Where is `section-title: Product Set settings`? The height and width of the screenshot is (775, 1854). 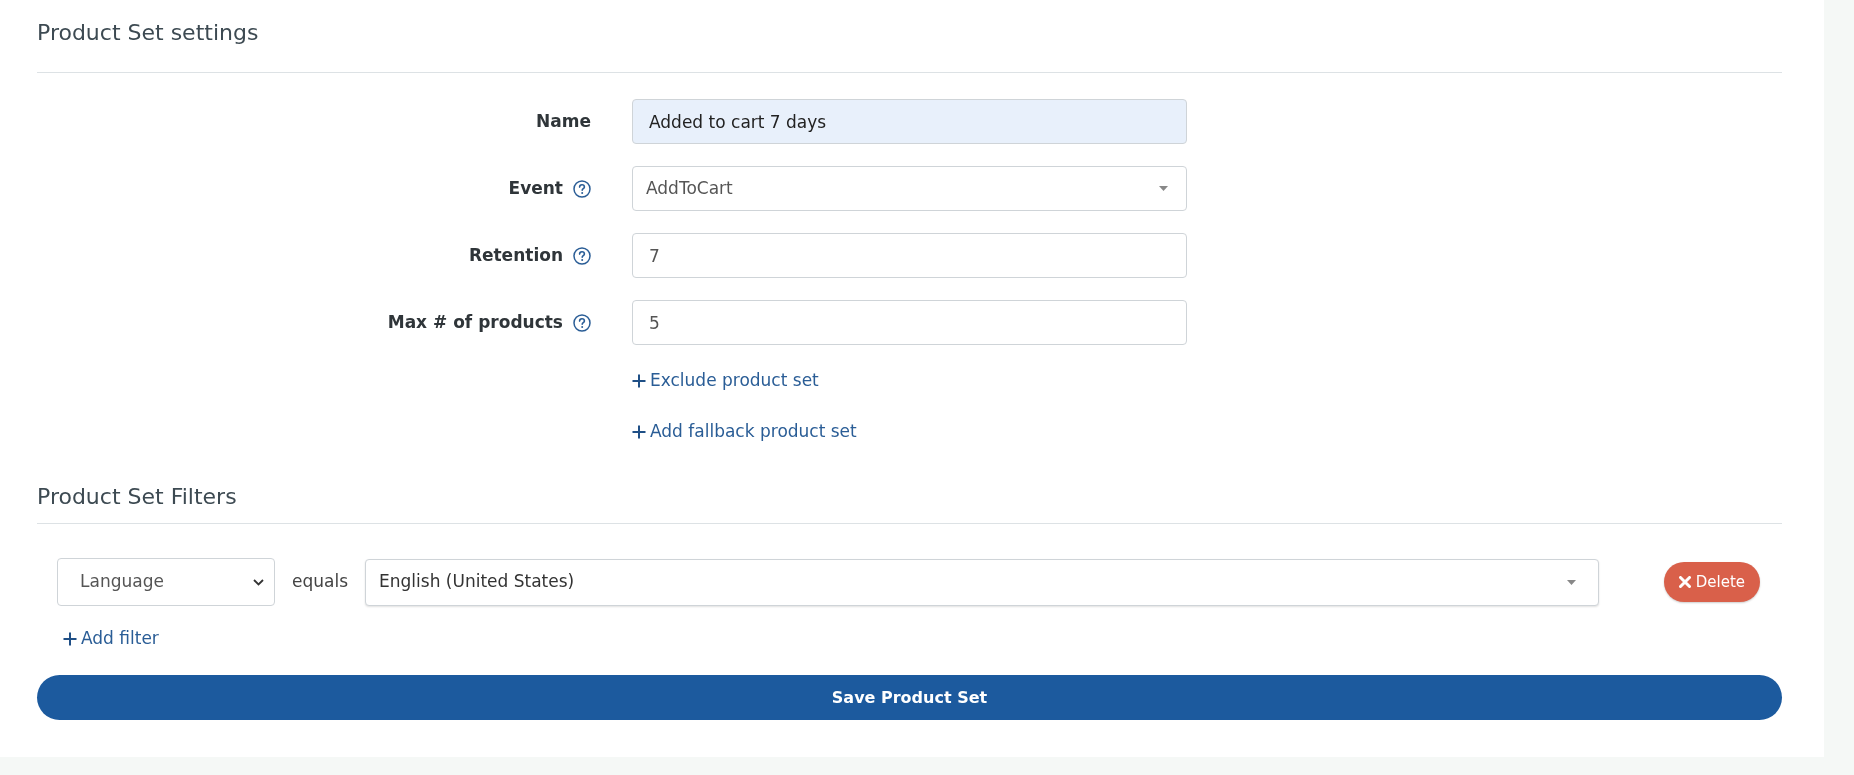
section-title: Product Set settings is located at coordinates (148, 33).